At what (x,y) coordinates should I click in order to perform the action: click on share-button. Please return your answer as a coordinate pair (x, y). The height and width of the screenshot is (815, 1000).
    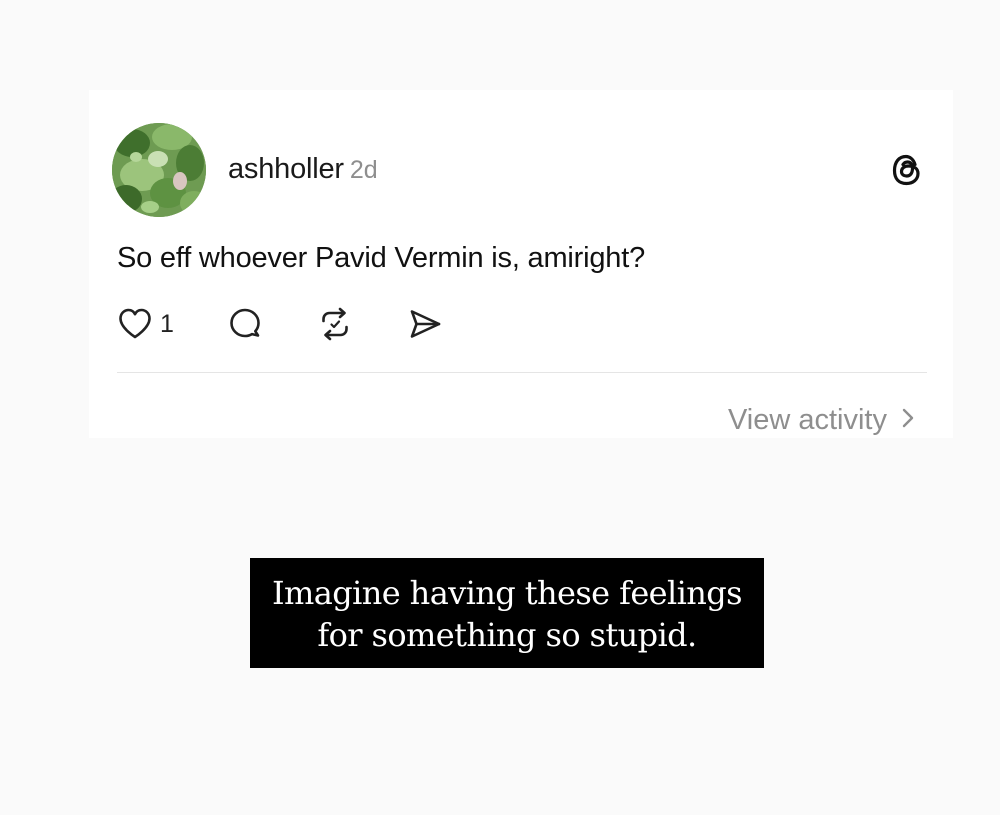
    Looking at the image, I should click on (427, 324).